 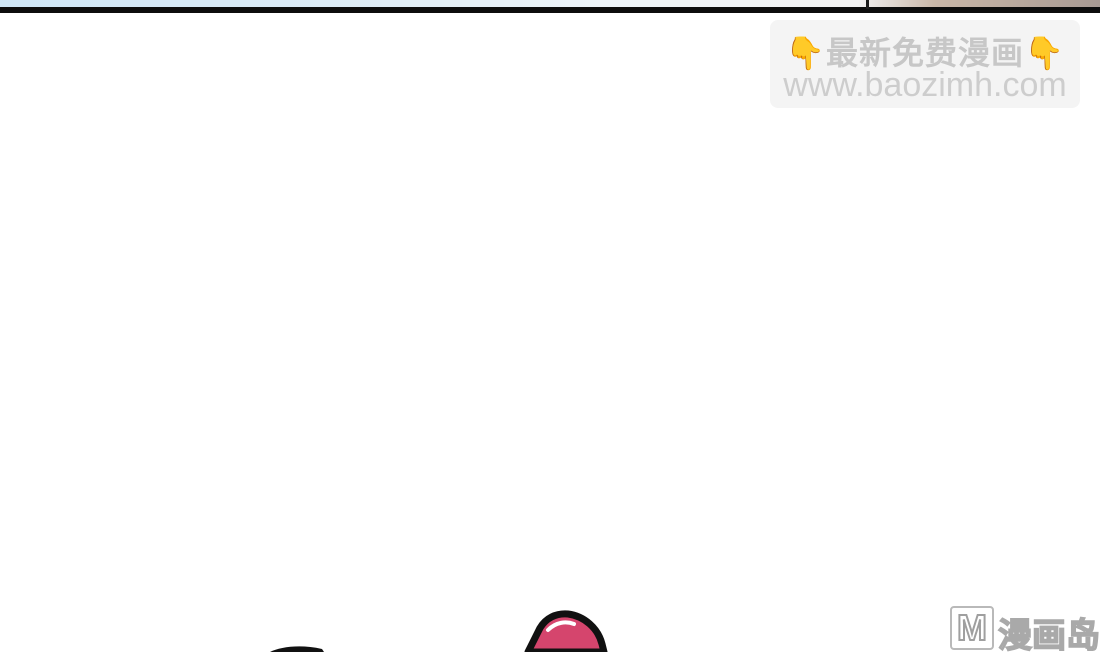 What do you see at coordinates (867, 4) in the screenshot?
I see `panel-corner` at bounding box center [867, 4].